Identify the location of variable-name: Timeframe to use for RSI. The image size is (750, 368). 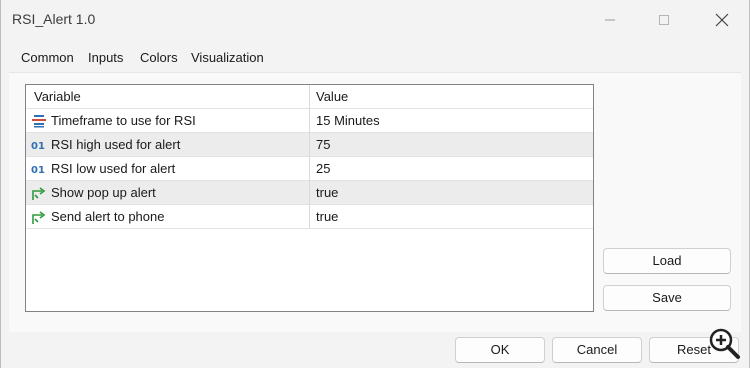
(123, 120).